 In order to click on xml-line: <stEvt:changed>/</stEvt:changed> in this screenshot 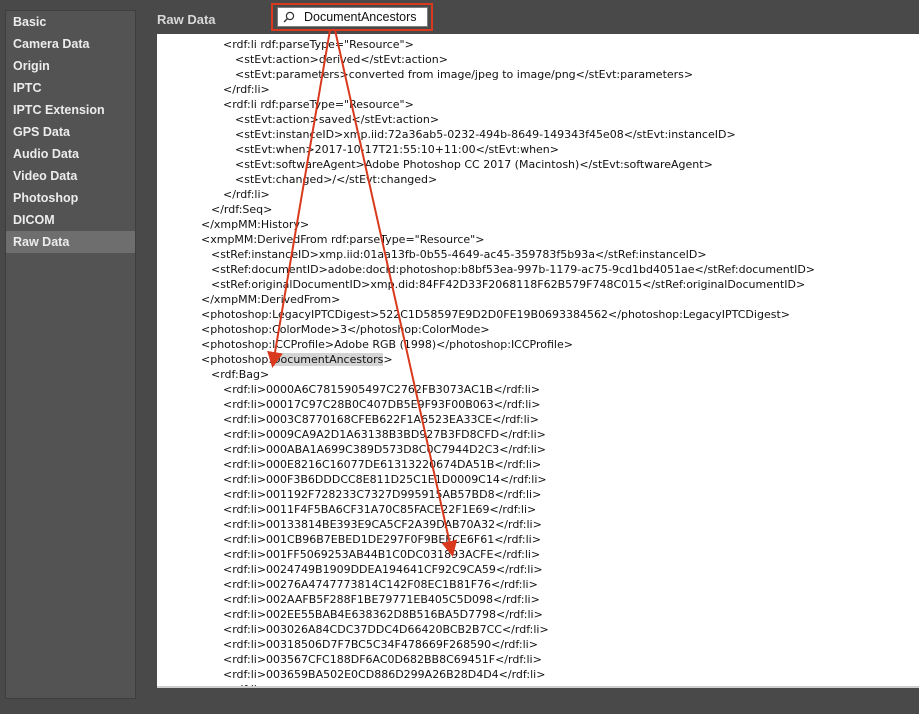, I will do `click(336, 179)`.